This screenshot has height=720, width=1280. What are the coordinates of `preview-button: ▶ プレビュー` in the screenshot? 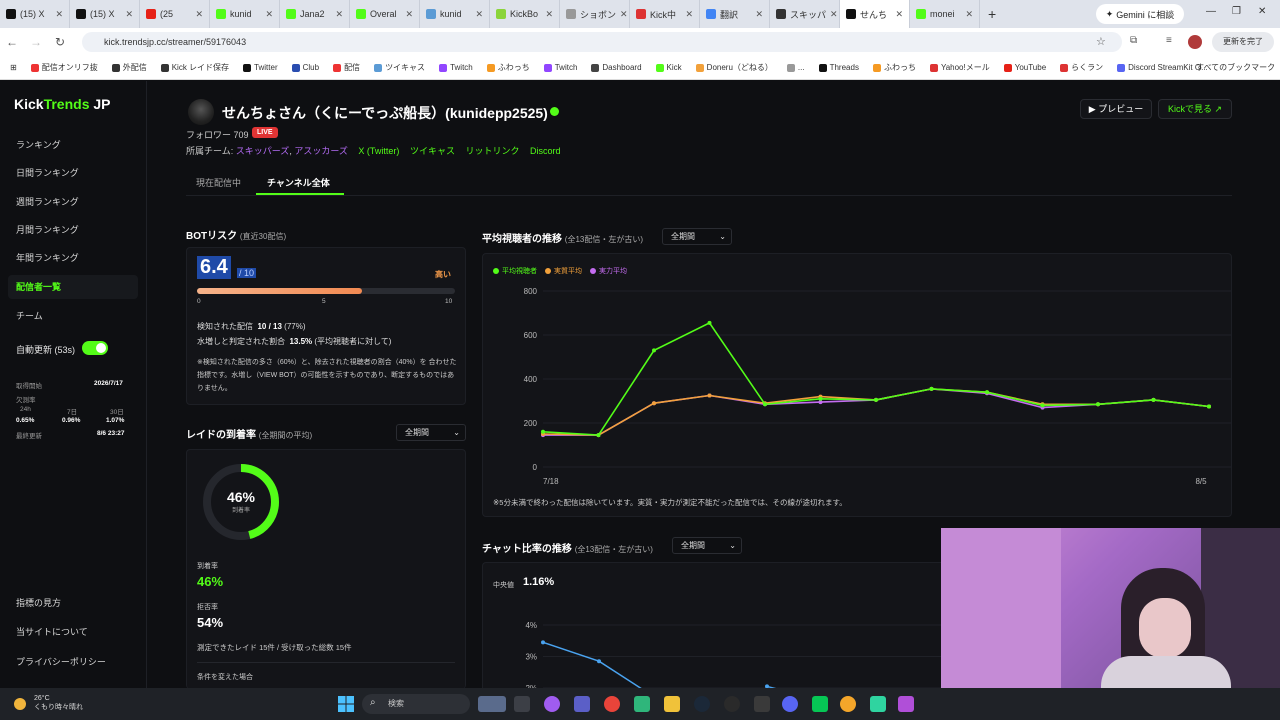 It's located at (1116, 109).